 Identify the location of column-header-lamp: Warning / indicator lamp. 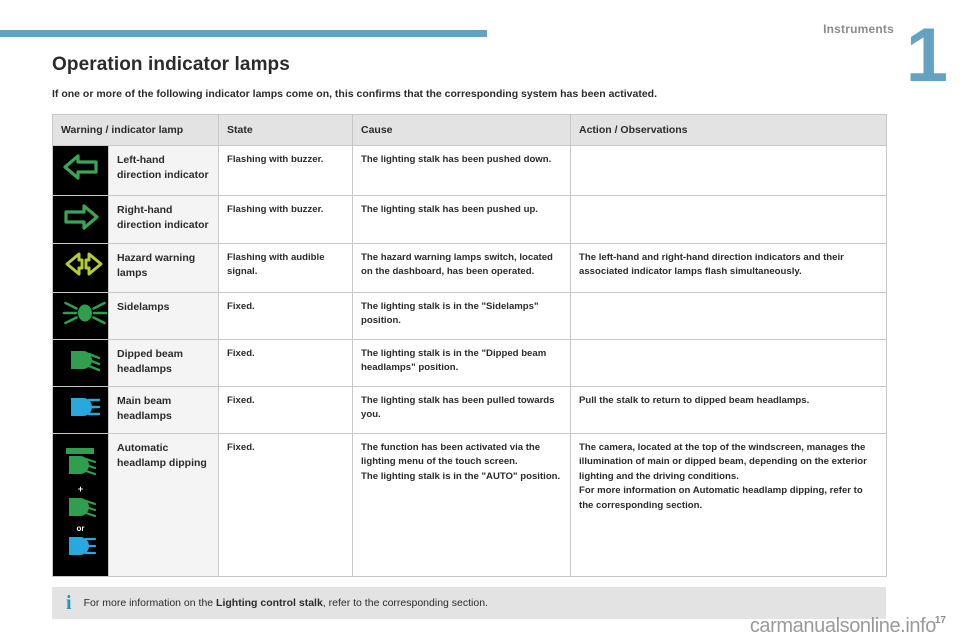
(135, 130).